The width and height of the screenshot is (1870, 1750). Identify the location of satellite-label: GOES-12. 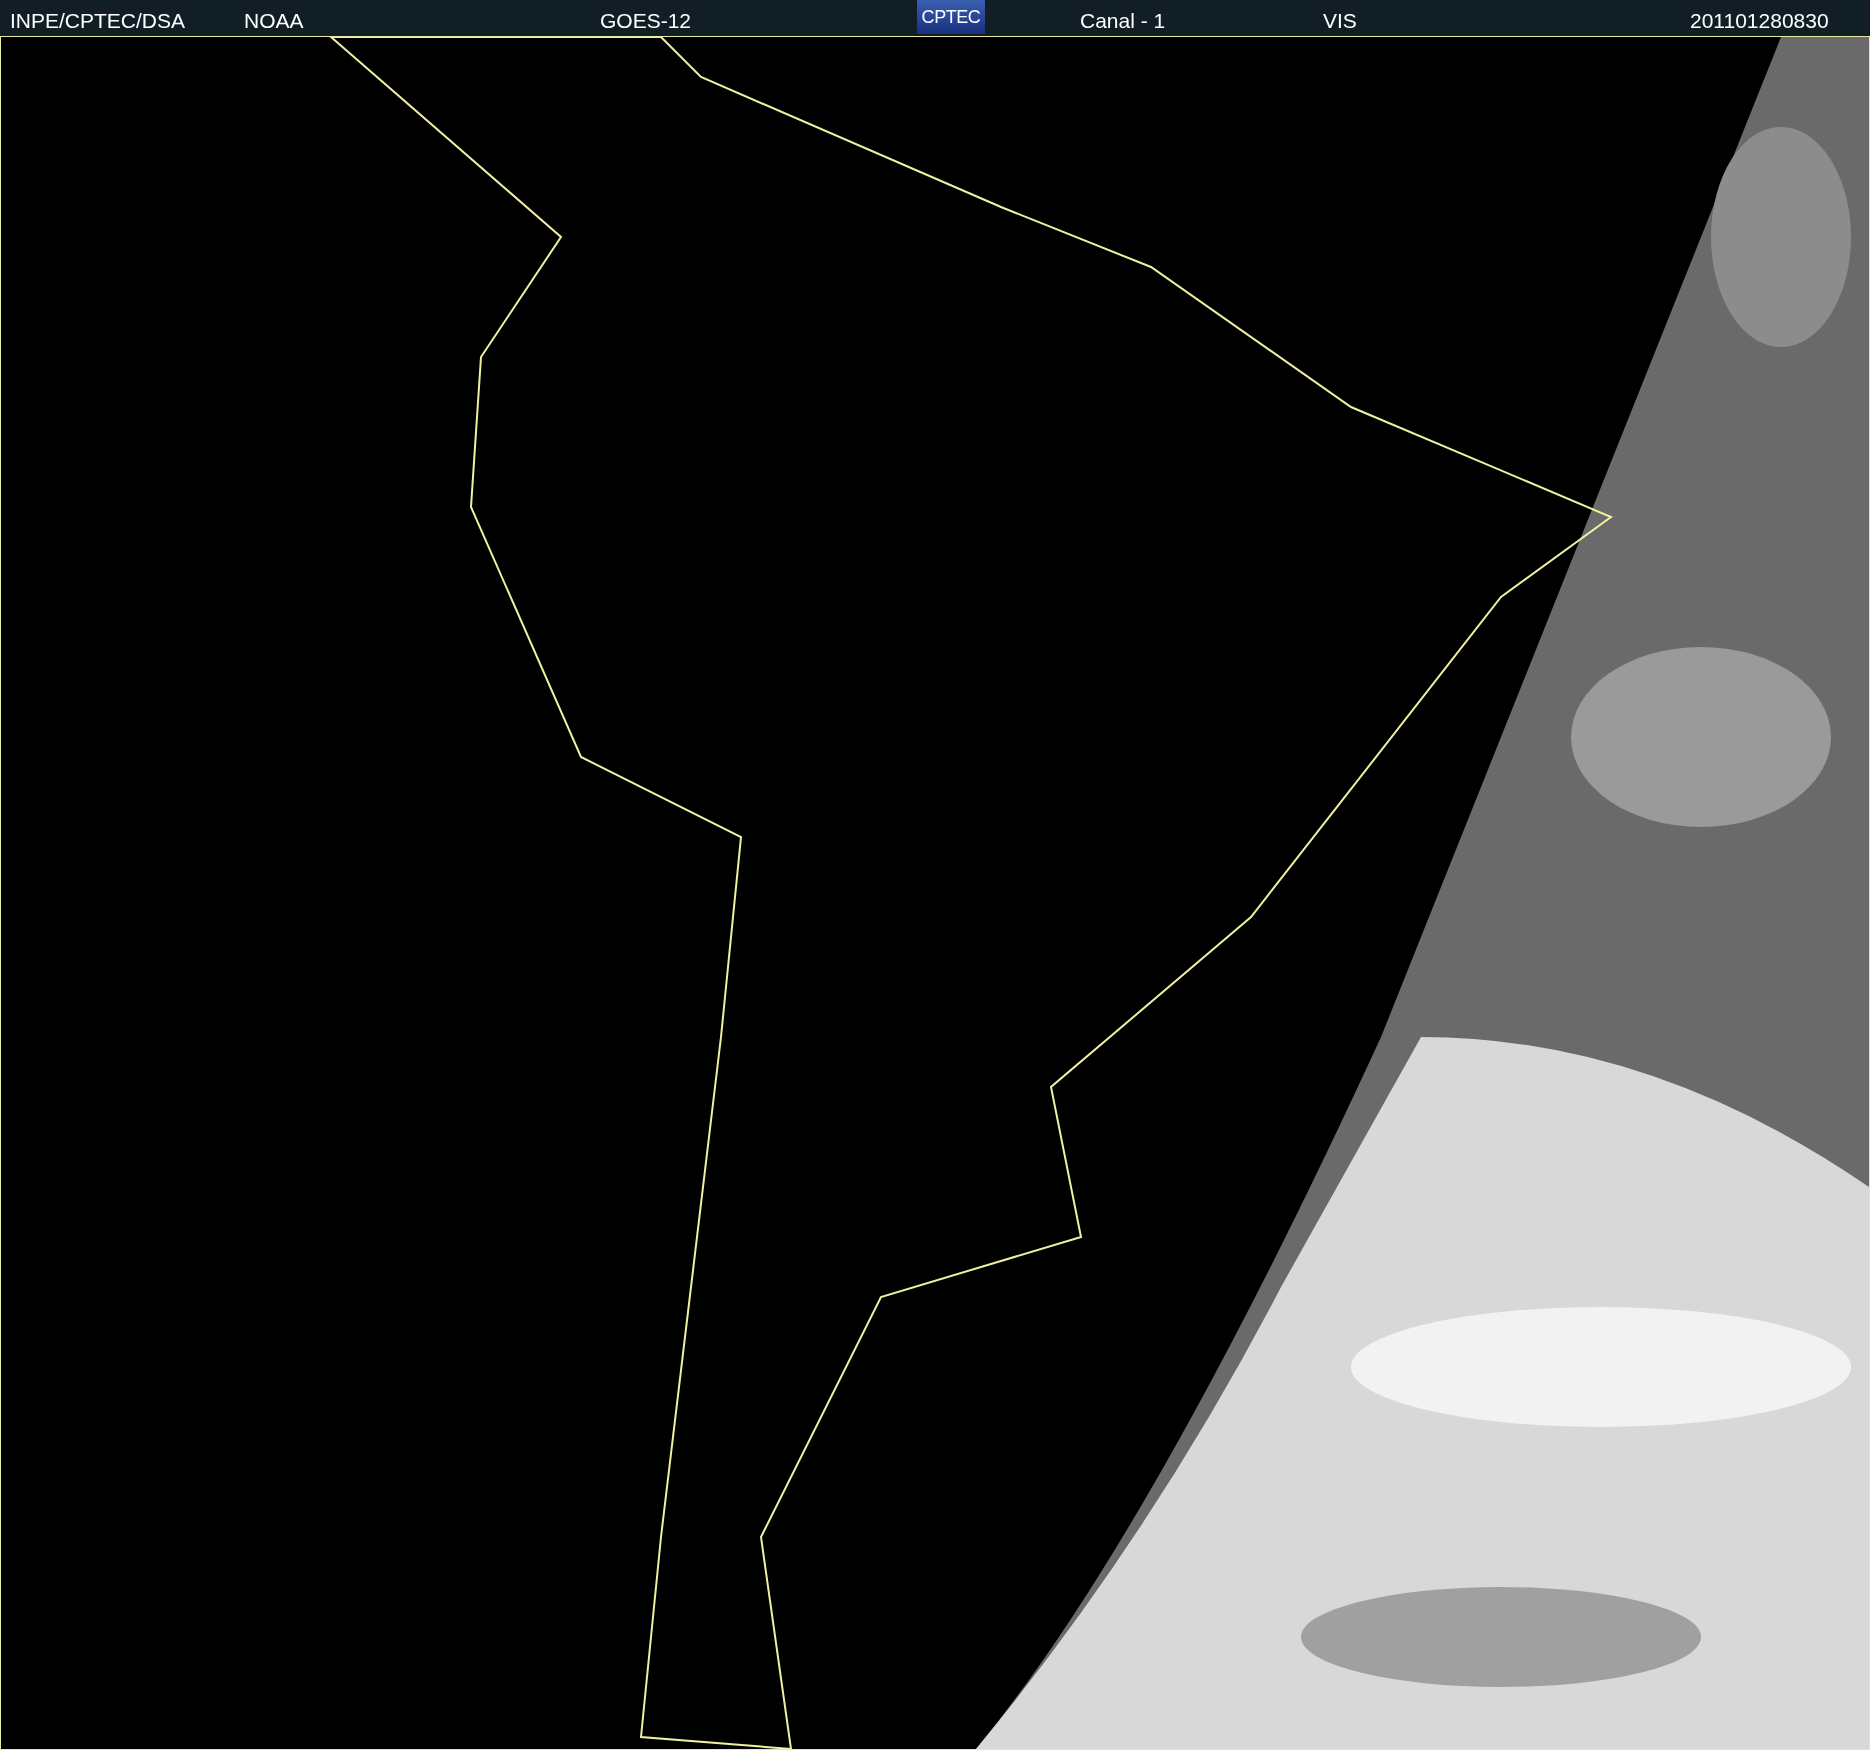
(646, 21).